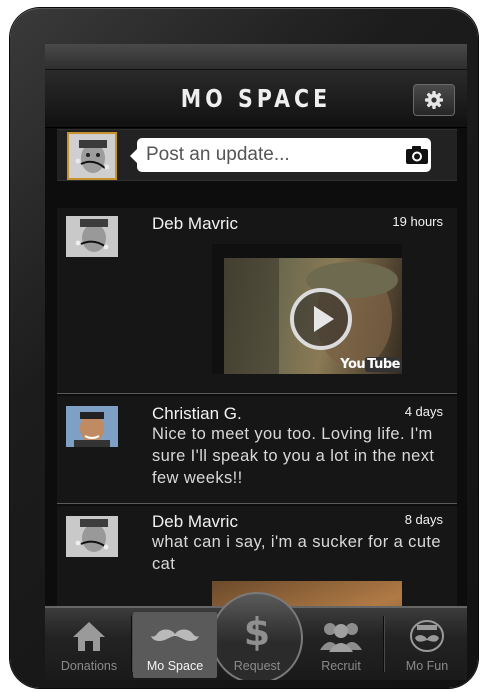  I want to click on house-icon, so click(89, 636).